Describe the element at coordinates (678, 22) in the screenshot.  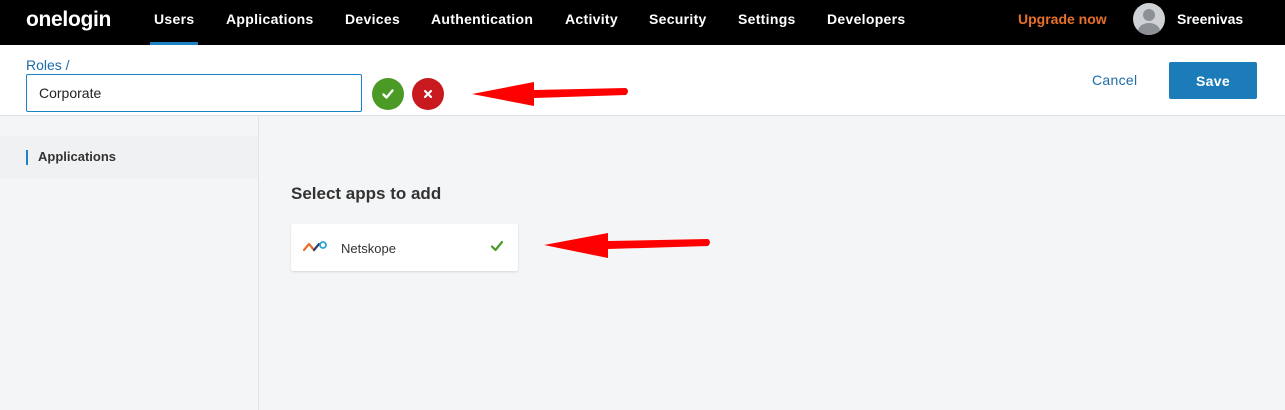
I see `nav-security: Security` at that location.